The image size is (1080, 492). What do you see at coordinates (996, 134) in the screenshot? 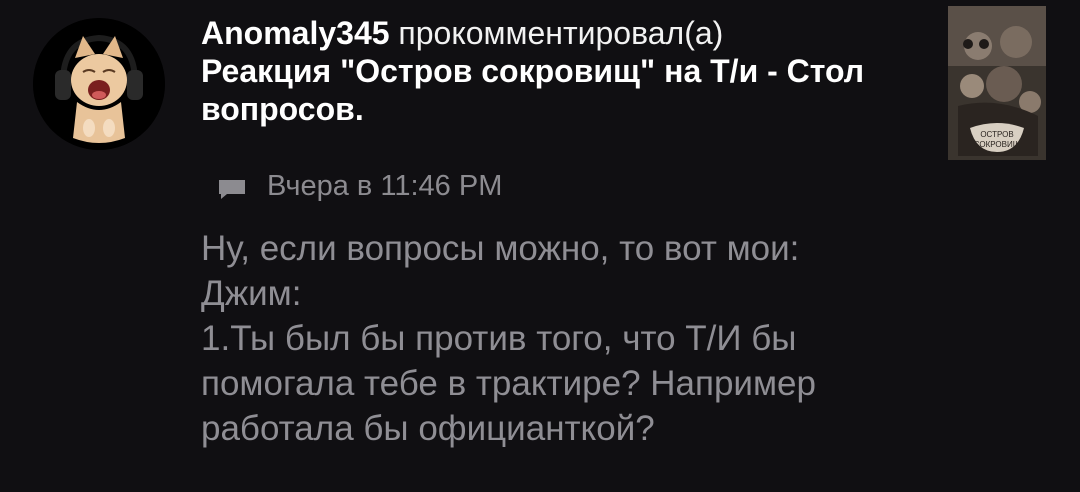
I see `cover-text-line-1: ОСТРОВ` at bounding box center [996, 134].